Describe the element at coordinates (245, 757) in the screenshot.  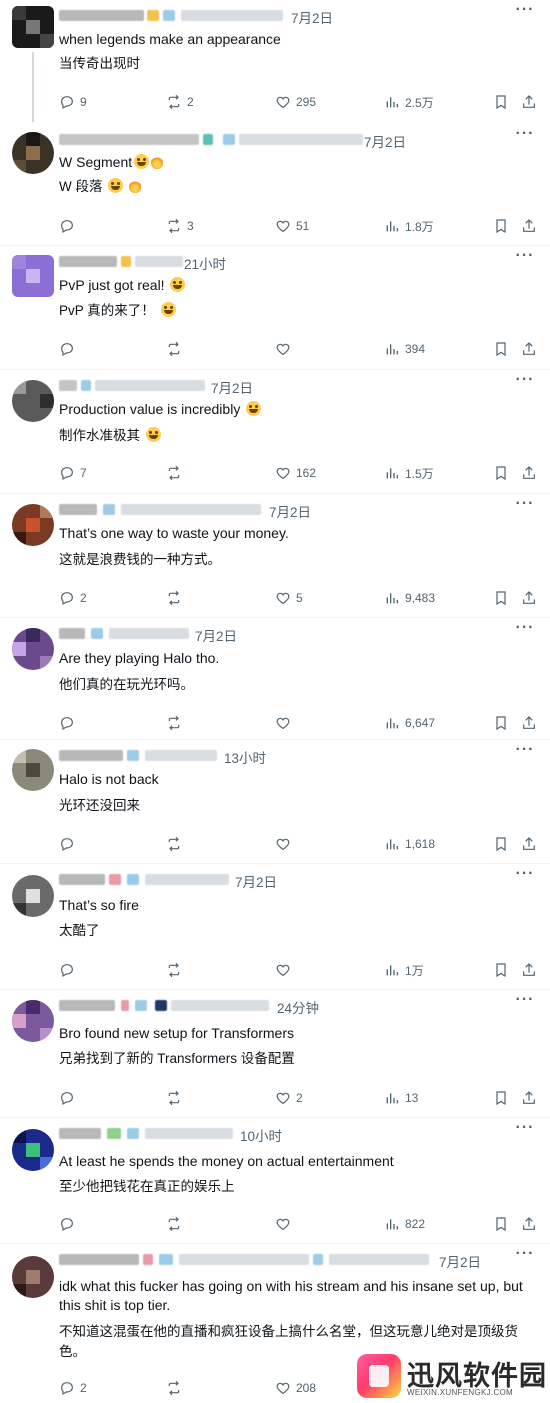
I see `tweet-time: 13小时` at that location.